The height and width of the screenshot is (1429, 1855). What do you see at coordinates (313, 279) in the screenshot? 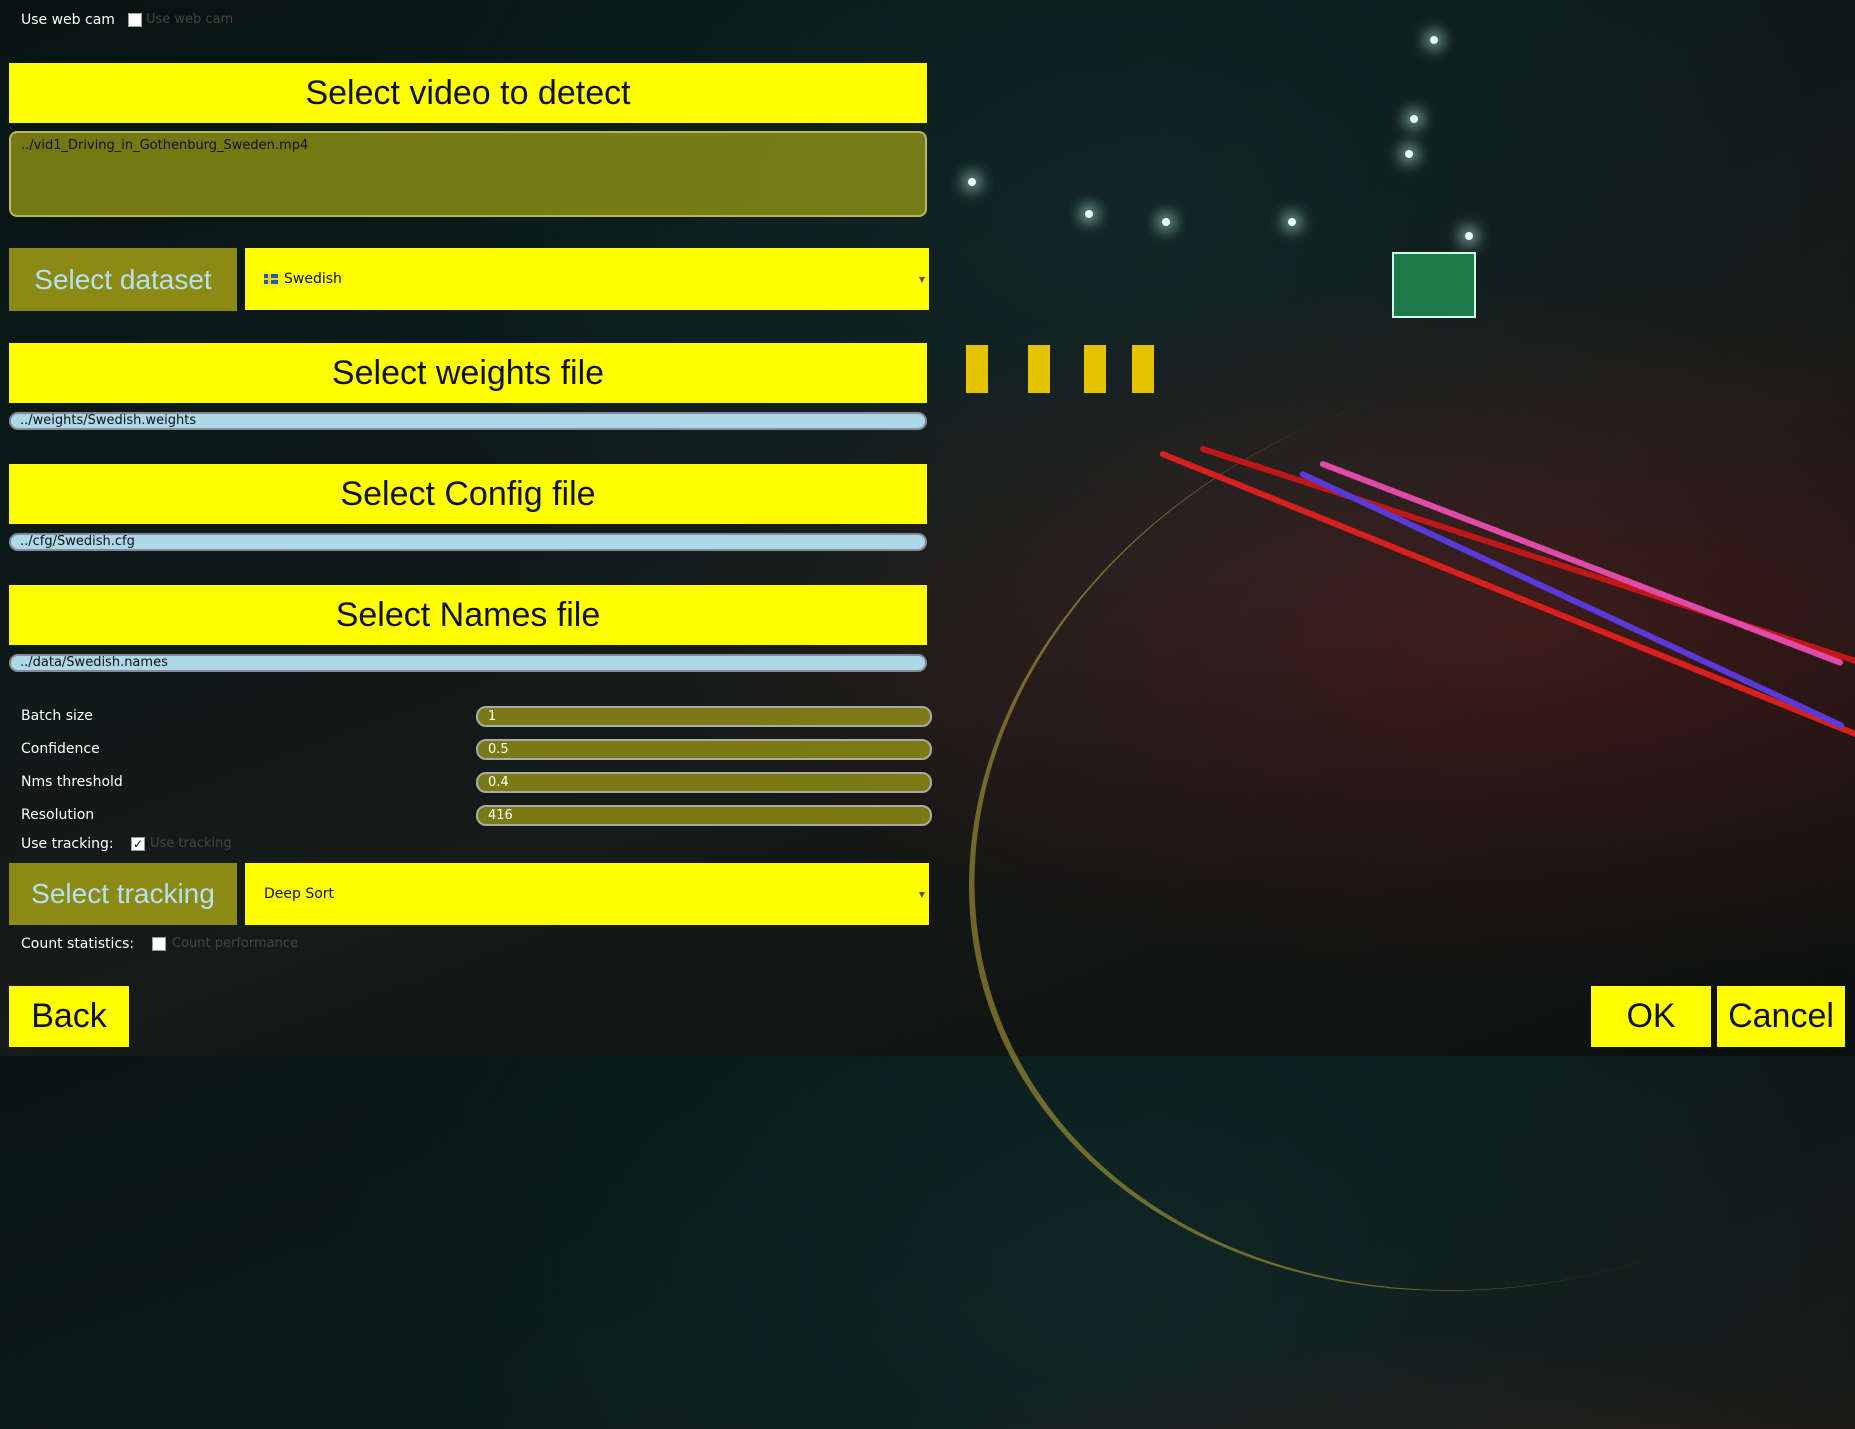
I see `dataset-selected: Swedish` at bounding box center [313, 279].